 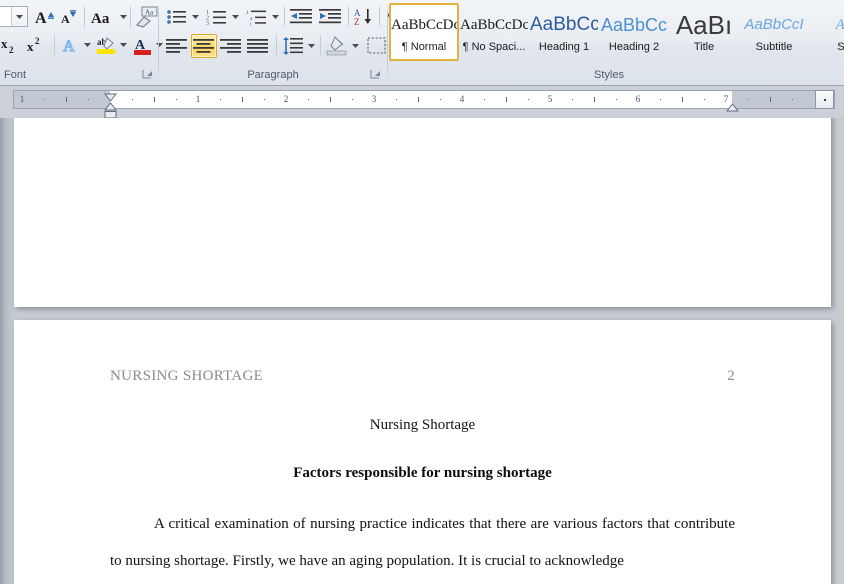 I want to click on document-section-heading: Factors responsible for nursing shortage, so click(x=422, y=473).